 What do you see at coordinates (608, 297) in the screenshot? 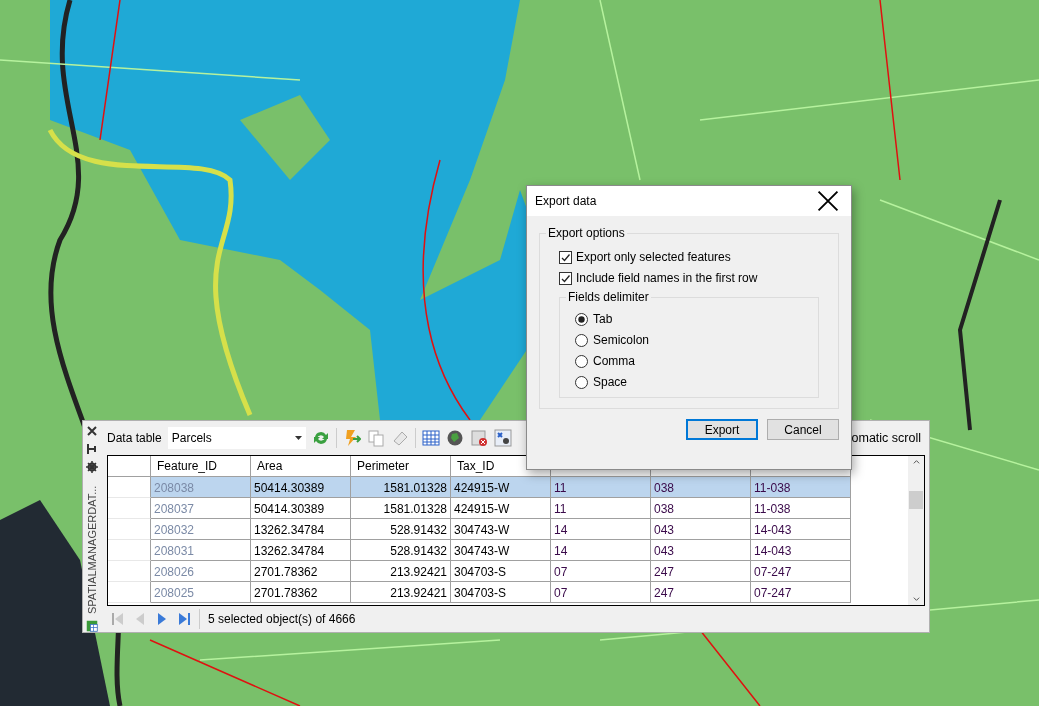
I see `group-label: Fields delimiter` at bounding box center [608, 297].